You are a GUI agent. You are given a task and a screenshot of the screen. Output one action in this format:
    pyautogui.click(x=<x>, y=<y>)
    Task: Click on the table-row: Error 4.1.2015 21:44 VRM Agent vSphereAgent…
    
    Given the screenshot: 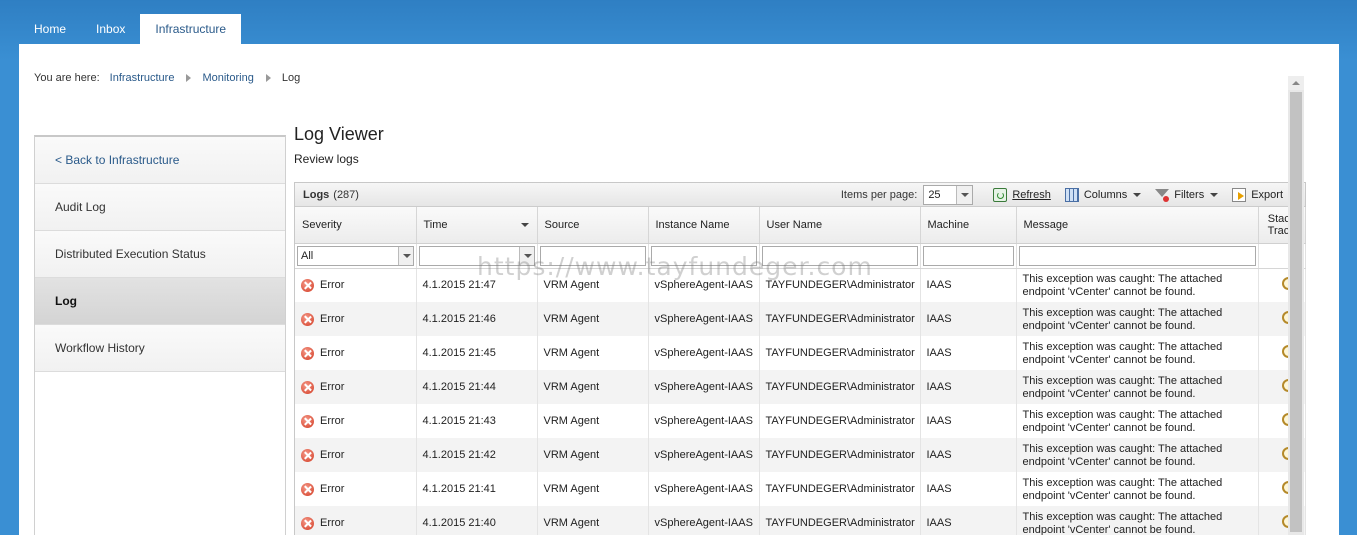 What is the action you would take?
    pyautogui.click(x=800, y=387)
    